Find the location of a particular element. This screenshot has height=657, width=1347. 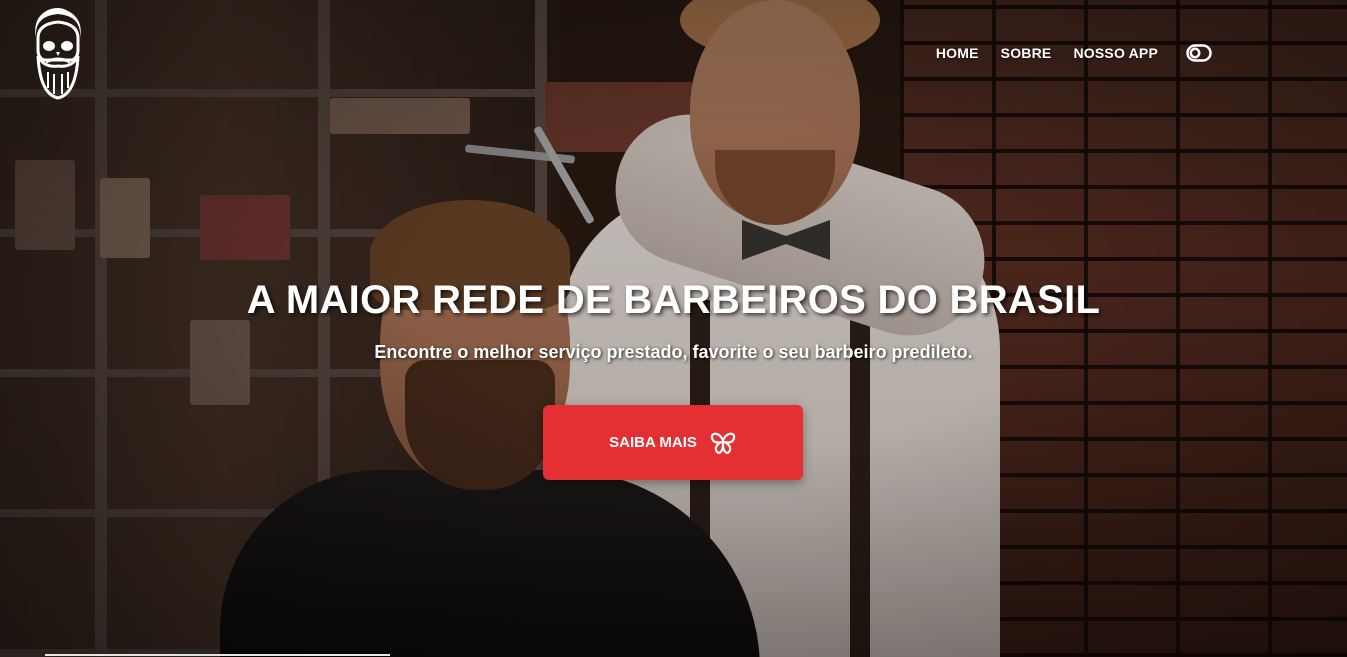

saiba-mais-button: SAIBA MAIS is located at coordinates (673, 442).